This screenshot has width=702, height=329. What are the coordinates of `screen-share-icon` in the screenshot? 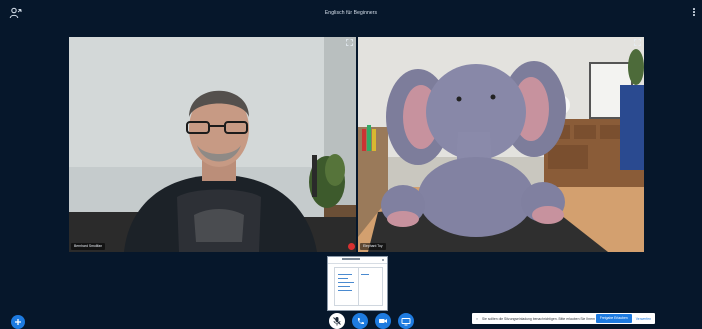 It's located at (406, 321).